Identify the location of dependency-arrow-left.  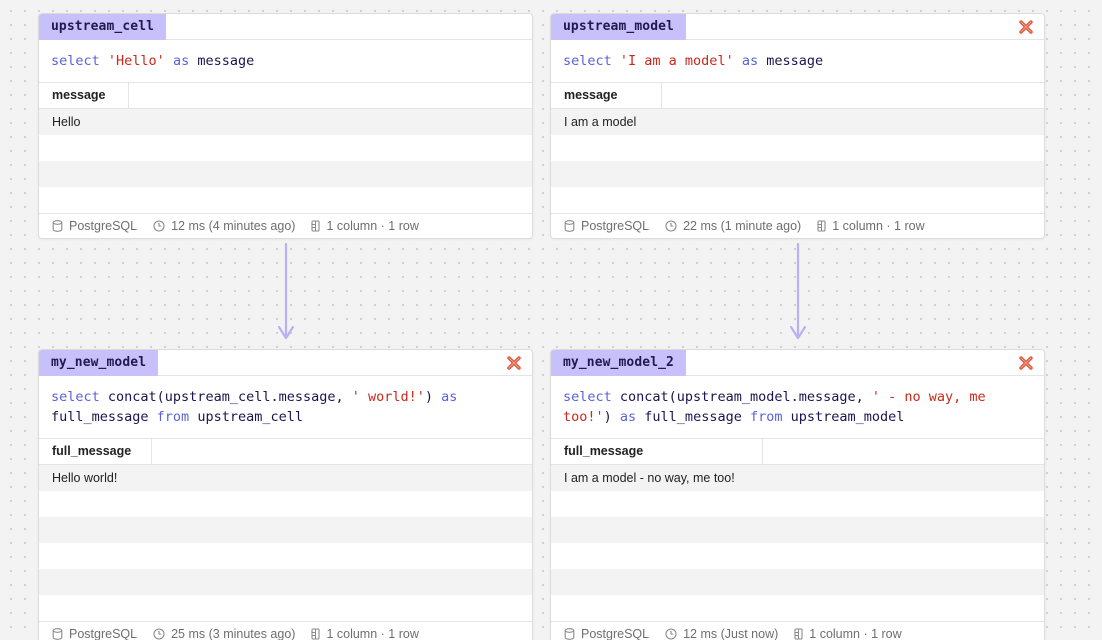
(286, 291).